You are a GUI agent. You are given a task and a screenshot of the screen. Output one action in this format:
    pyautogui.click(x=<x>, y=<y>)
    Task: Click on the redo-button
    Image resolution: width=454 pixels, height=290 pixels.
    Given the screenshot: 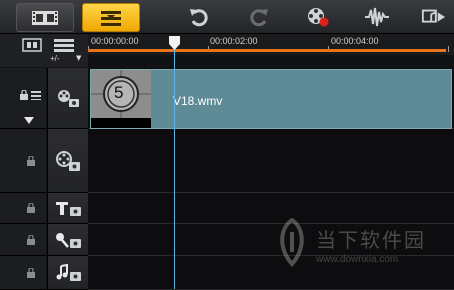 What is the action you would take?
    pyautogui.click(x=259, y=16)
    